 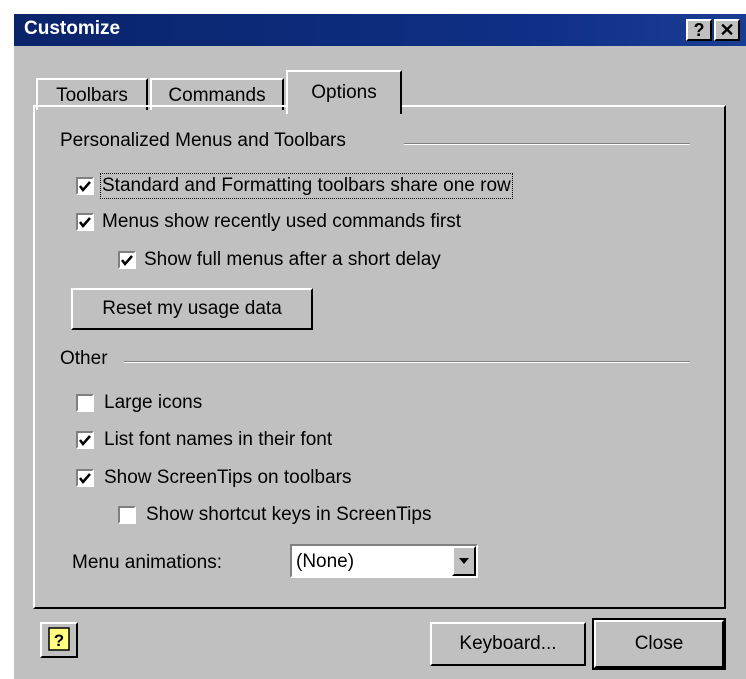 I want to click on reset-usage-button: Reset my usage data, so click(x=192, y=309).